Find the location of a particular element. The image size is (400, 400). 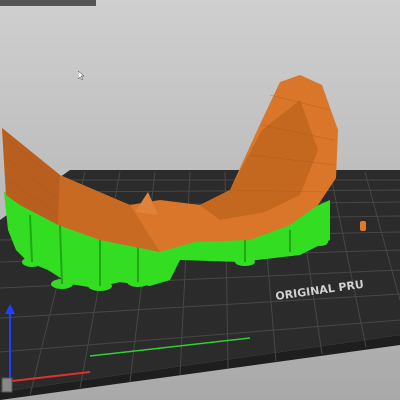

small-part is located at coordinates (363, 226).